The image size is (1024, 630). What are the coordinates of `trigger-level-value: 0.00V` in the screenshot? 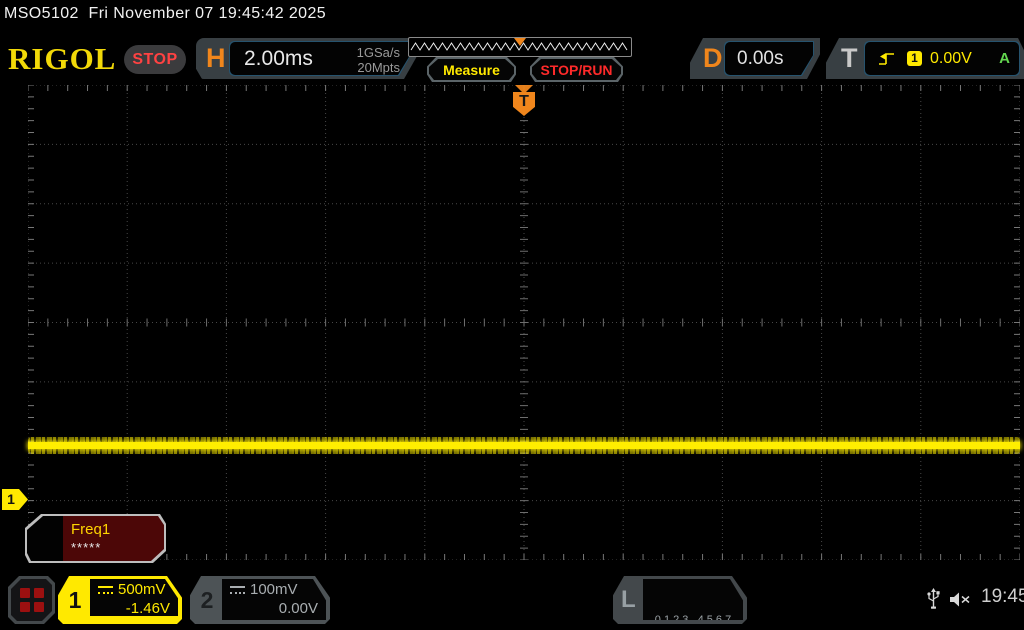 It's located at (951, 58).